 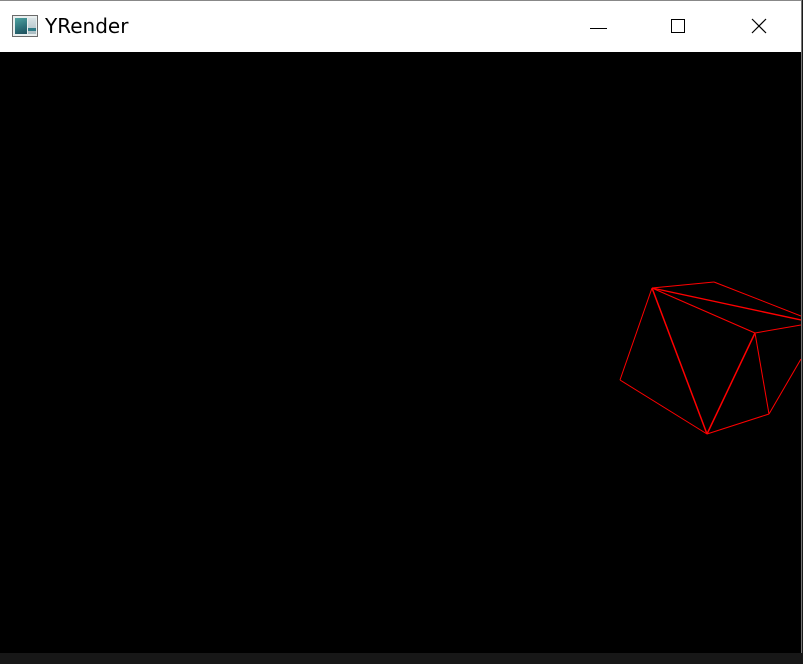 I want to click on title-bar: YRender, so click(x=400, y=26).